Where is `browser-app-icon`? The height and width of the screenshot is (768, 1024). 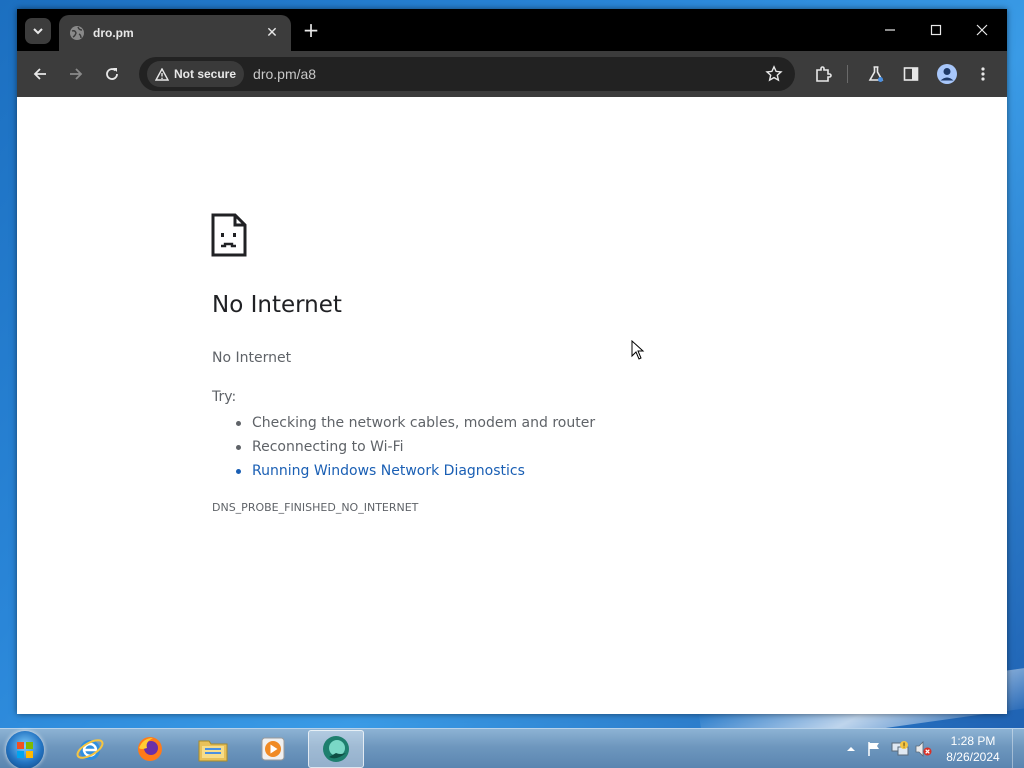
browser-app-icon is located at coordinates (336, 749).